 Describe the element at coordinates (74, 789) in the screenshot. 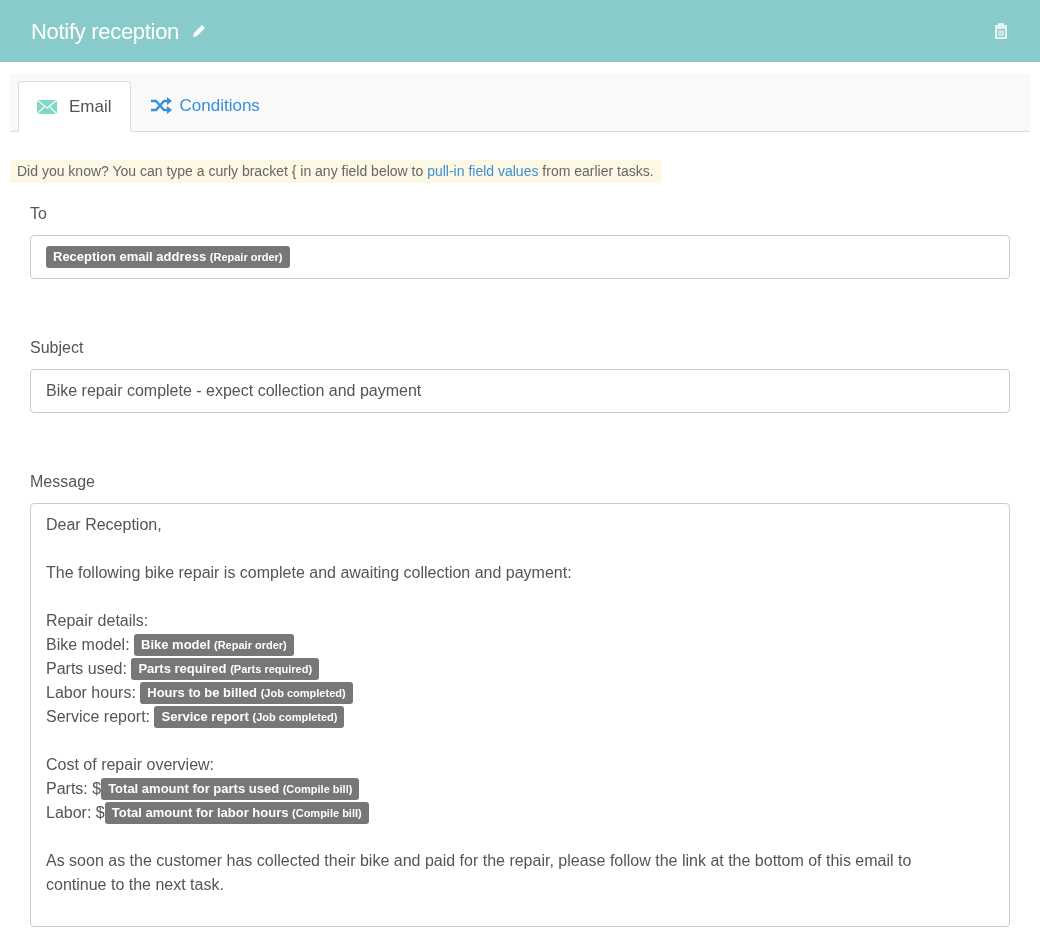

I see `message-text: Parts: $` at that location.